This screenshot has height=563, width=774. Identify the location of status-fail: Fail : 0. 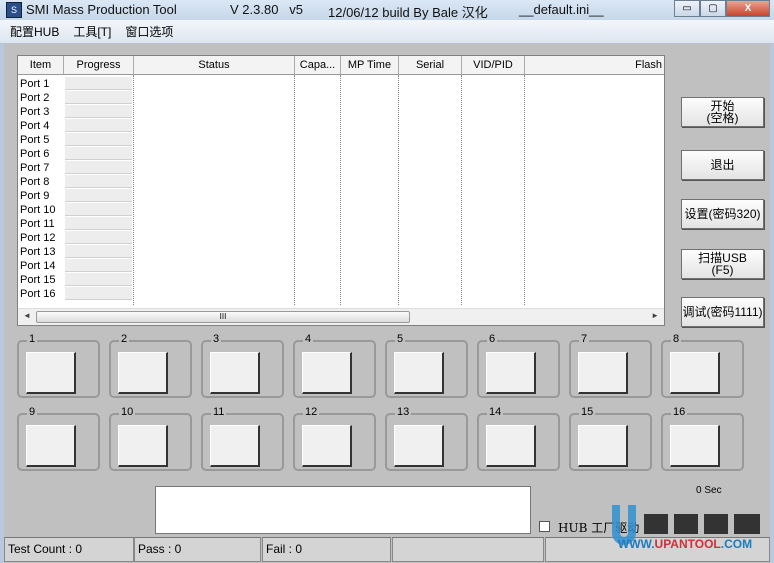
(326, 549).